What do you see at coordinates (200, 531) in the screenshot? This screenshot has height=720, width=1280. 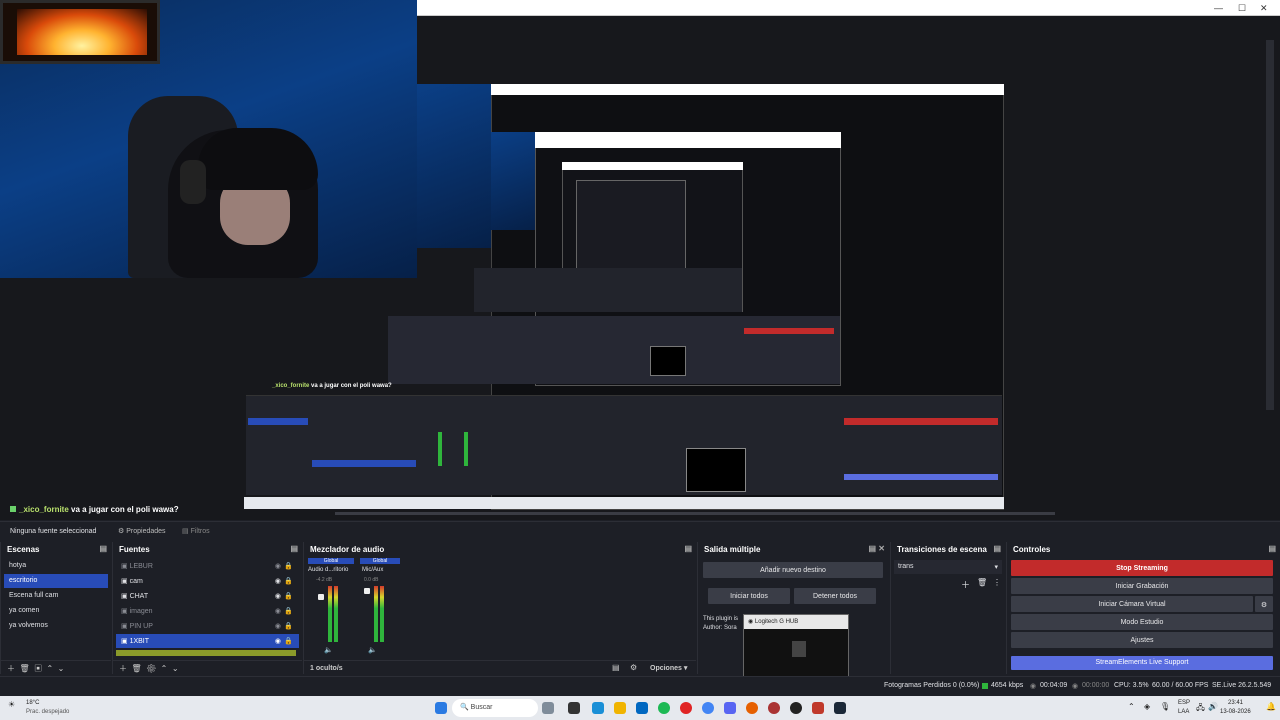 I see `filters-label: Filtros` at bounding box center [200, 531].